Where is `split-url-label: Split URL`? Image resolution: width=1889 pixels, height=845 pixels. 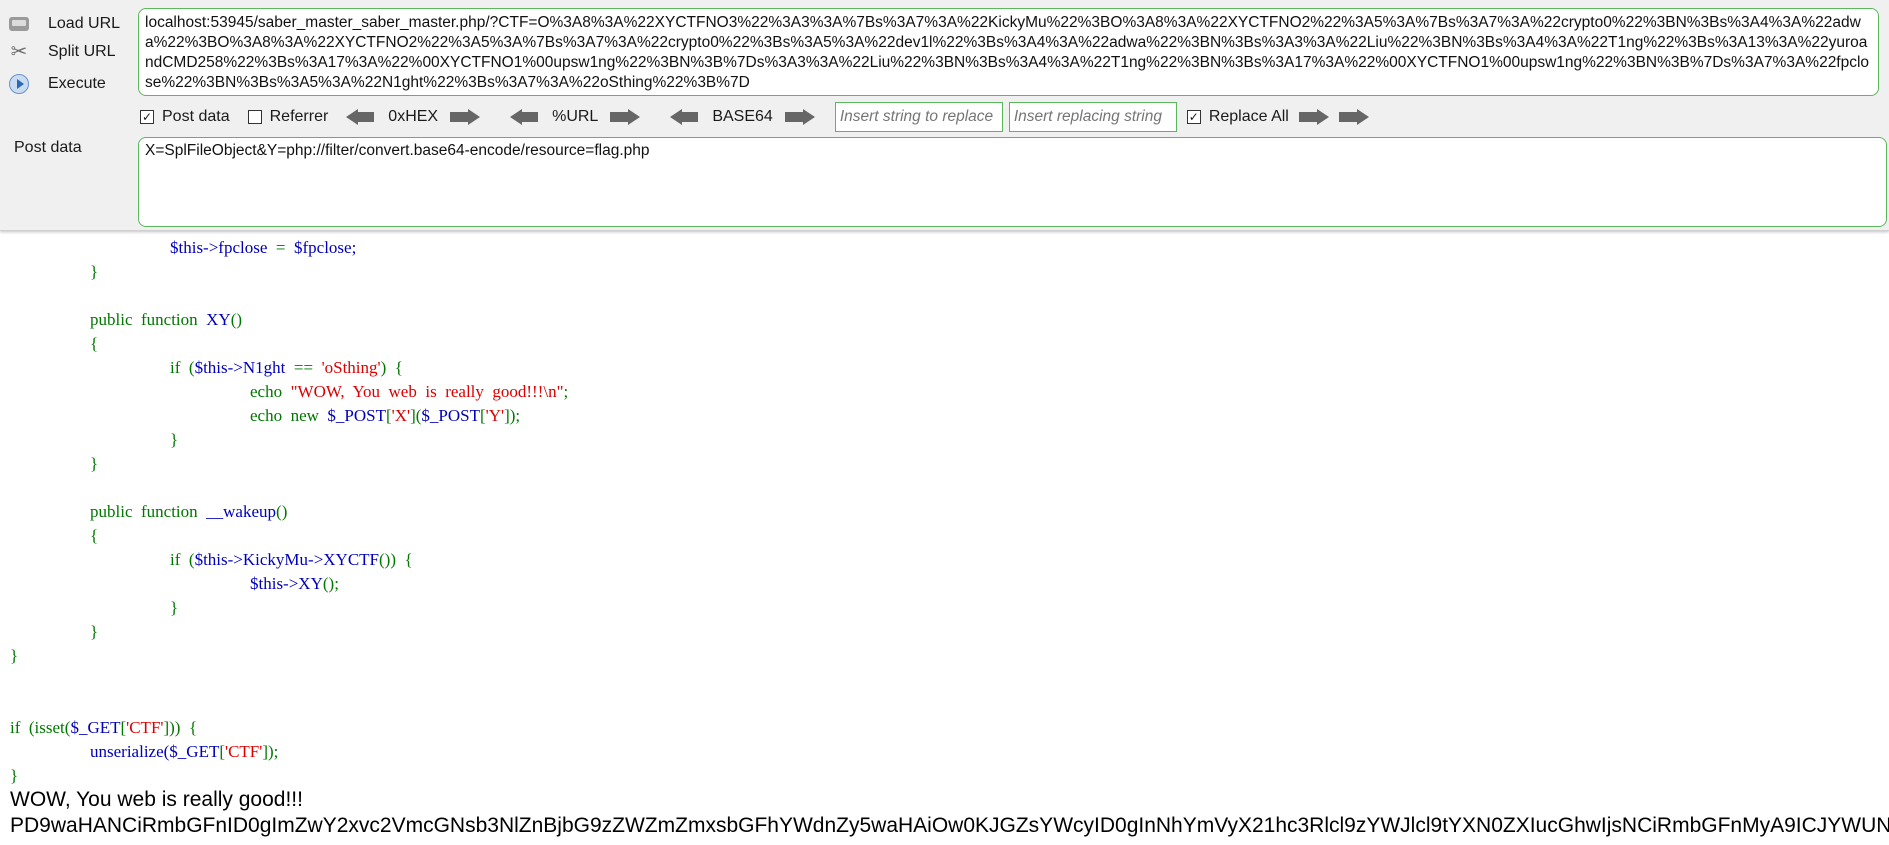
split-url-label: Split URL is located at coordinates (82, 51).